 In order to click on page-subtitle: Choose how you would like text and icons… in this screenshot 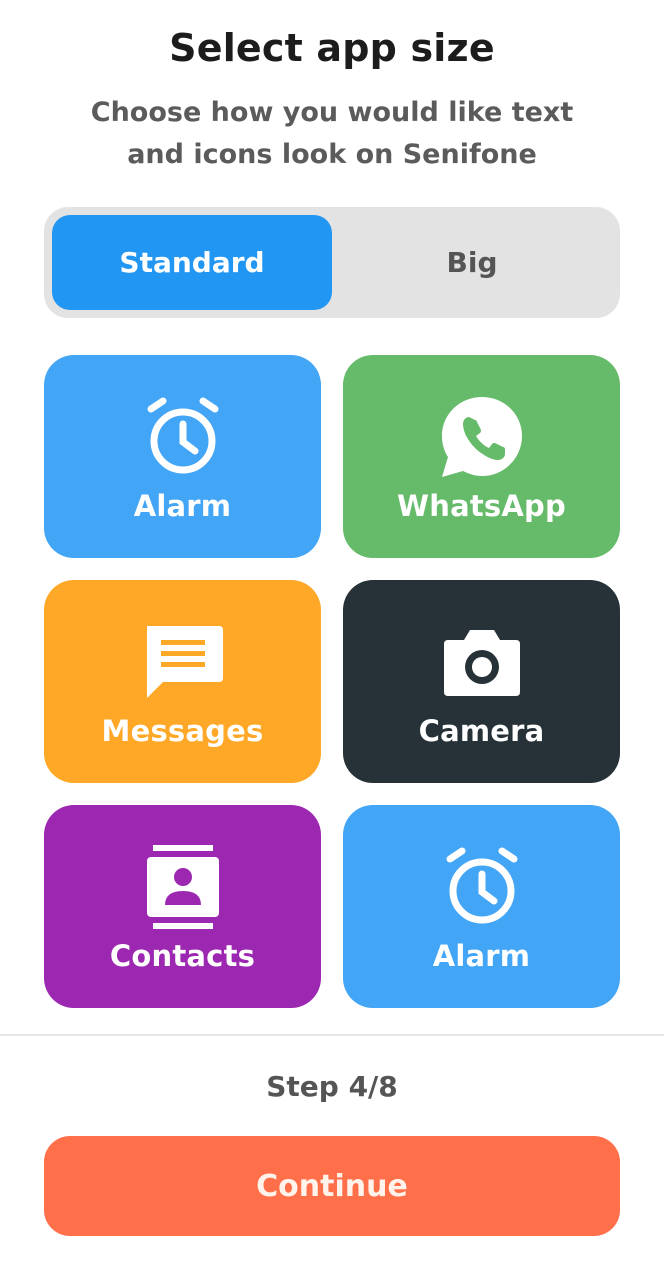, I will do `click(332, 133)`.